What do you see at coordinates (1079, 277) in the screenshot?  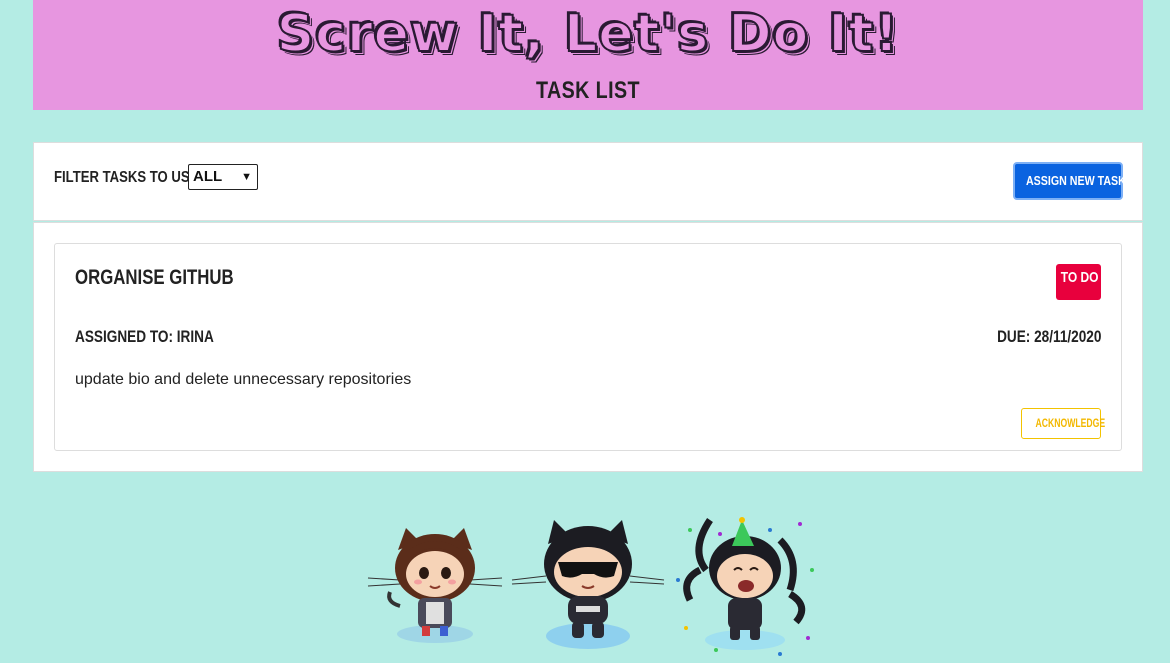 I see `status-badge-label: TO DO` at bounding box center [1079, 277].